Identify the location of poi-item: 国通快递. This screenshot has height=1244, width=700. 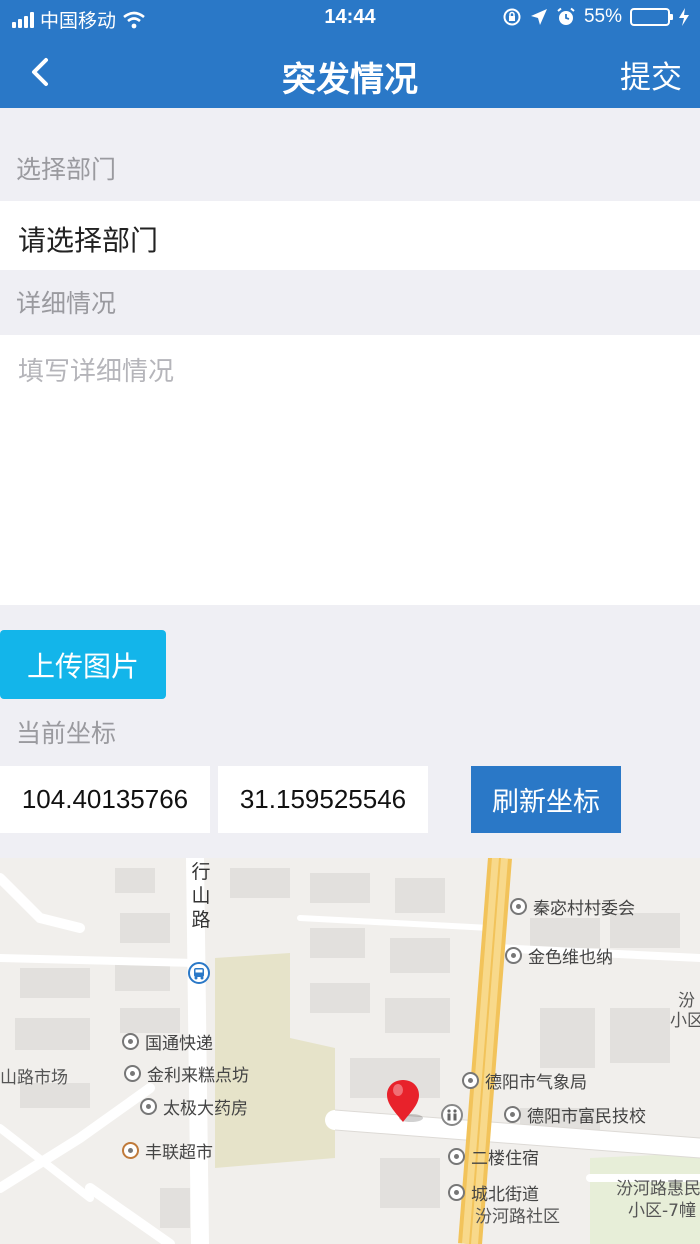
(167, 1041).